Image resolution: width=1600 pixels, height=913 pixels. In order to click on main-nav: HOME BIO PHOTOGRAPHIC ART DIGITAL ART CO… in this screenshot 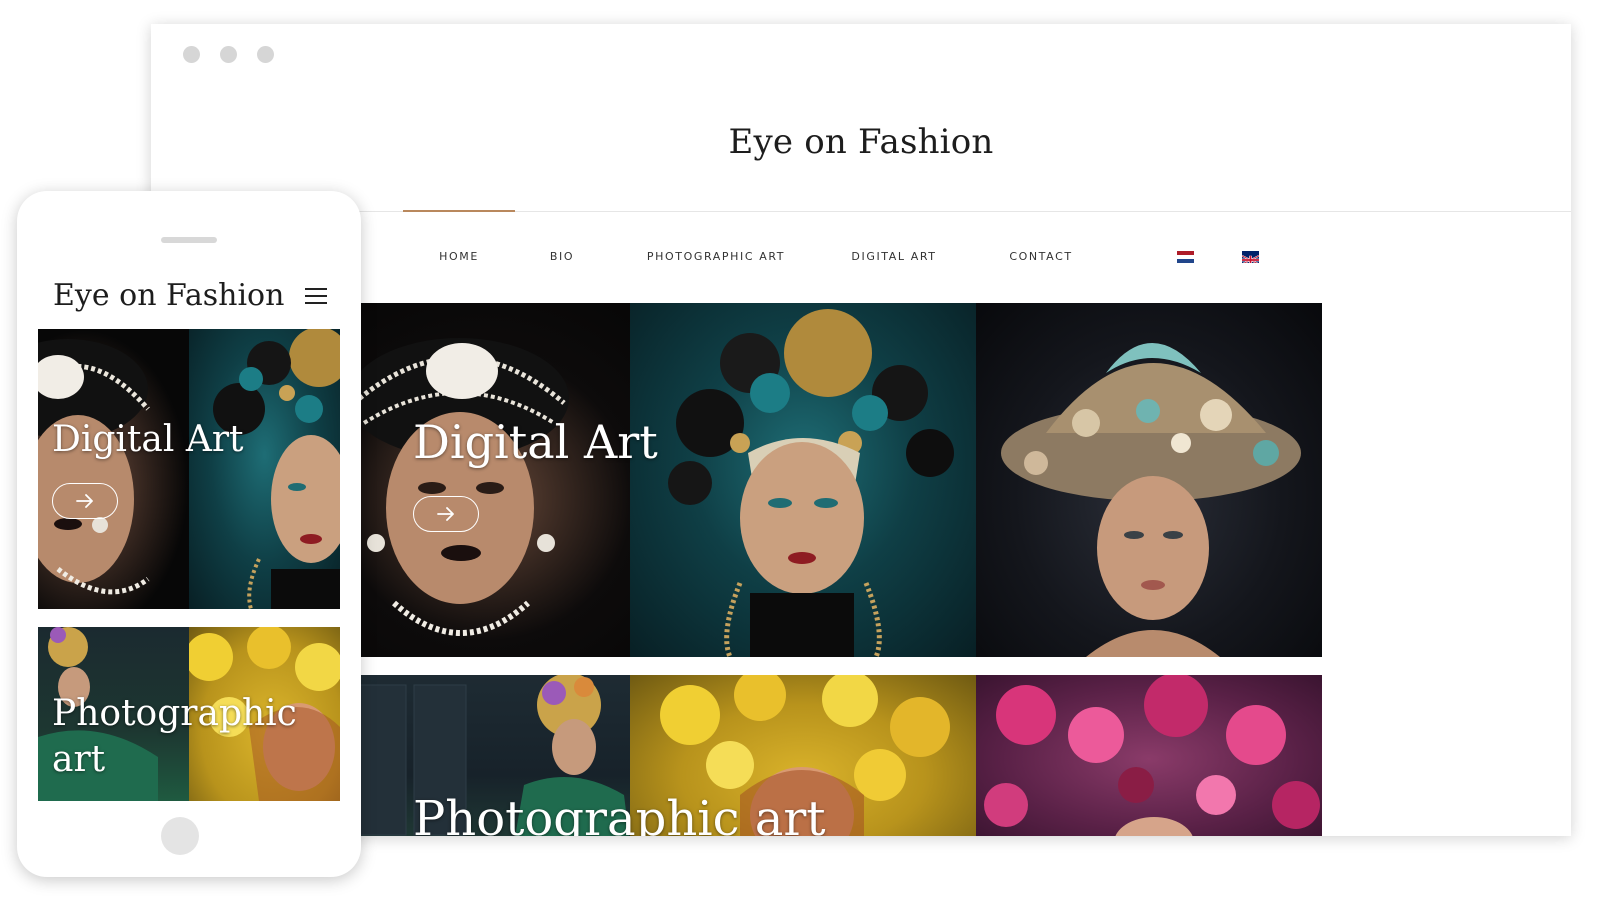, I will do `click(861, 256)`.